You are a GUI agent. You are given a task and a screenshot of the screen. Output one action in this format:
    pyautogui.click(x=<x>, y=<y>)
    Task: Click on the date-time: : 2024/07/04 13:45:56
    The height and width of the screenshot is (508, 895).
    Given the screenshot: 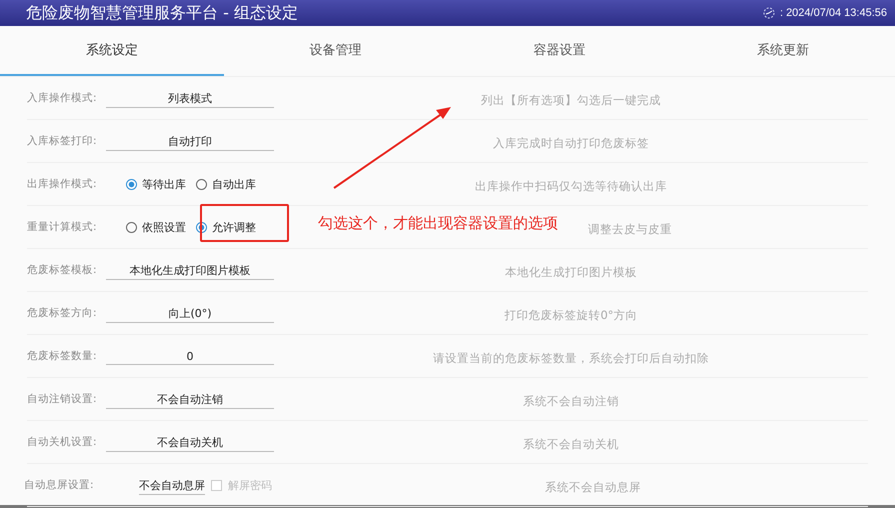 What is the action you would take?
    pyautogui.click(x=833, y=13)
    